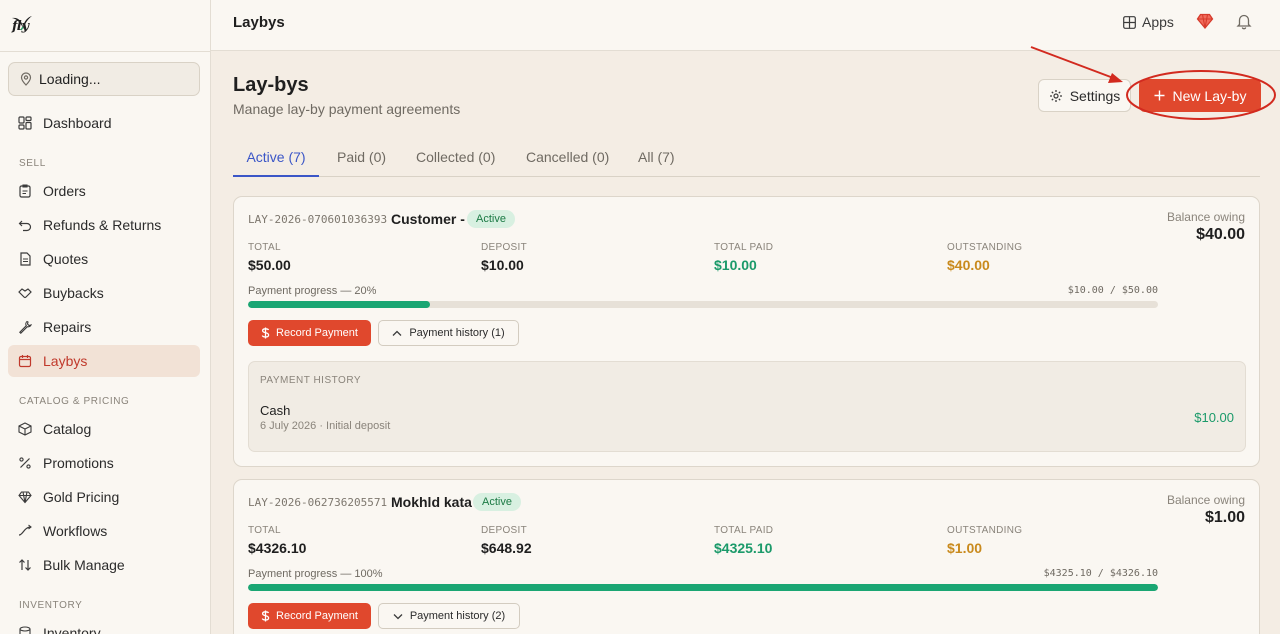  Describe the element at coordinates (428, 219) in the screenshot. I see `customer-name: Customer -` at that location.